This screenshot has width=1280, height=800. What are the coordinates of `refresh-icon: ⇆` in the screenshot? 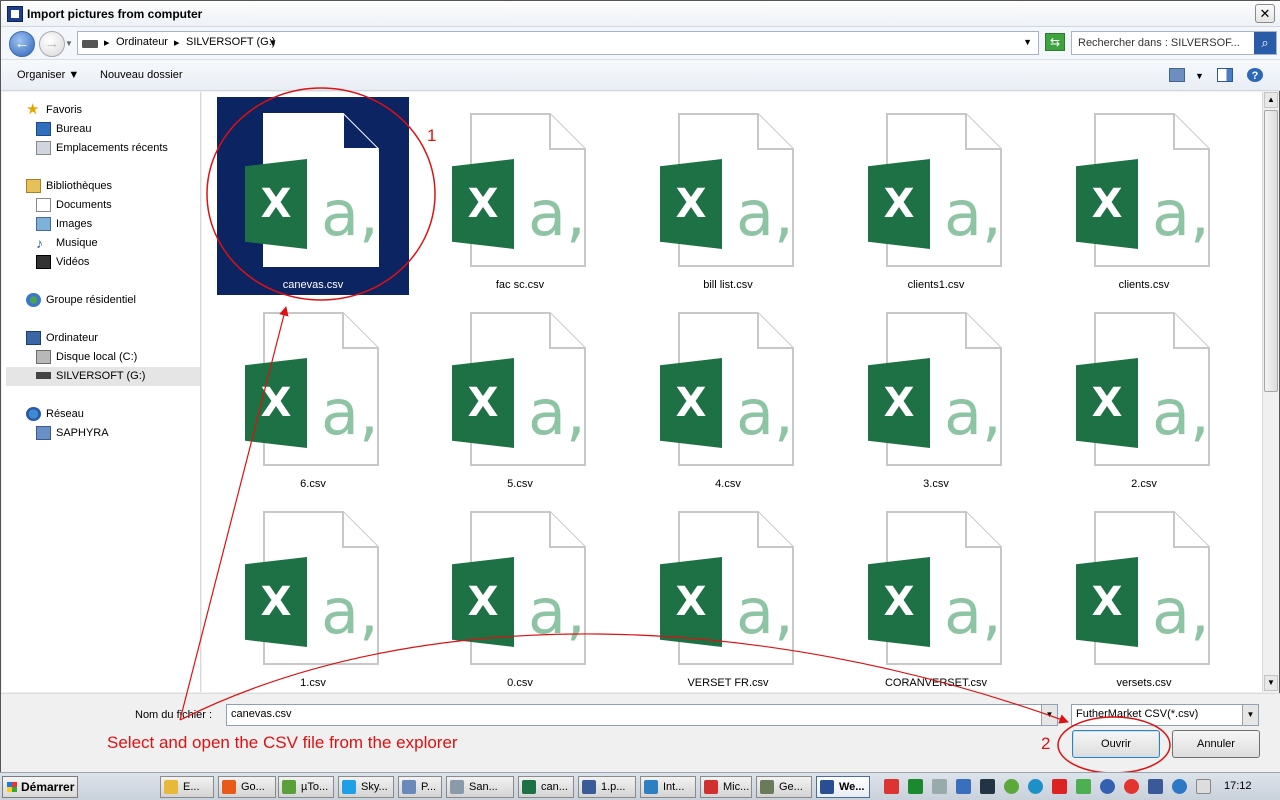 It's located at (1055, 42).